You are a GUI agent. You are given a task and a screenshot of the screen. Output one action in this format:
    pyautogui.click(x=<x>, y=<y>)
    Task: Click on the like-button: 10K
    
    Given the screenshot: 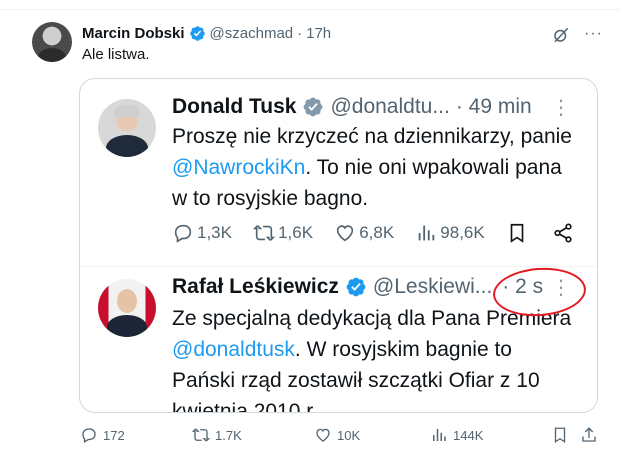 What is the action you would take?
    pyautogui.click(x=337, y=435)
    